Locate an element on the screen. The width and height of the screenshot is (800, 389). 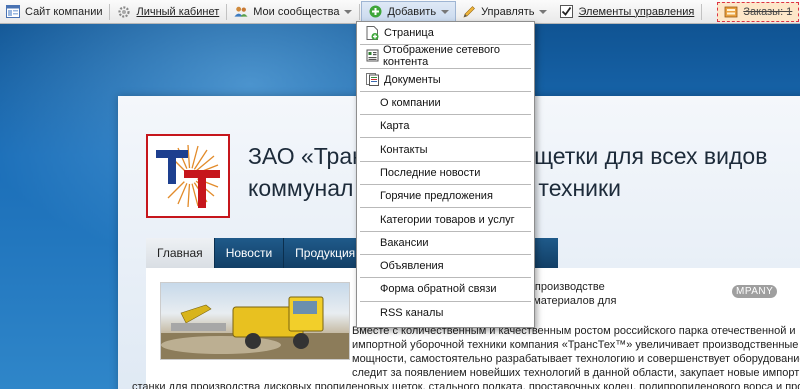
site-nav: Главная Новости Продукция is located at coordinates (257, 253).